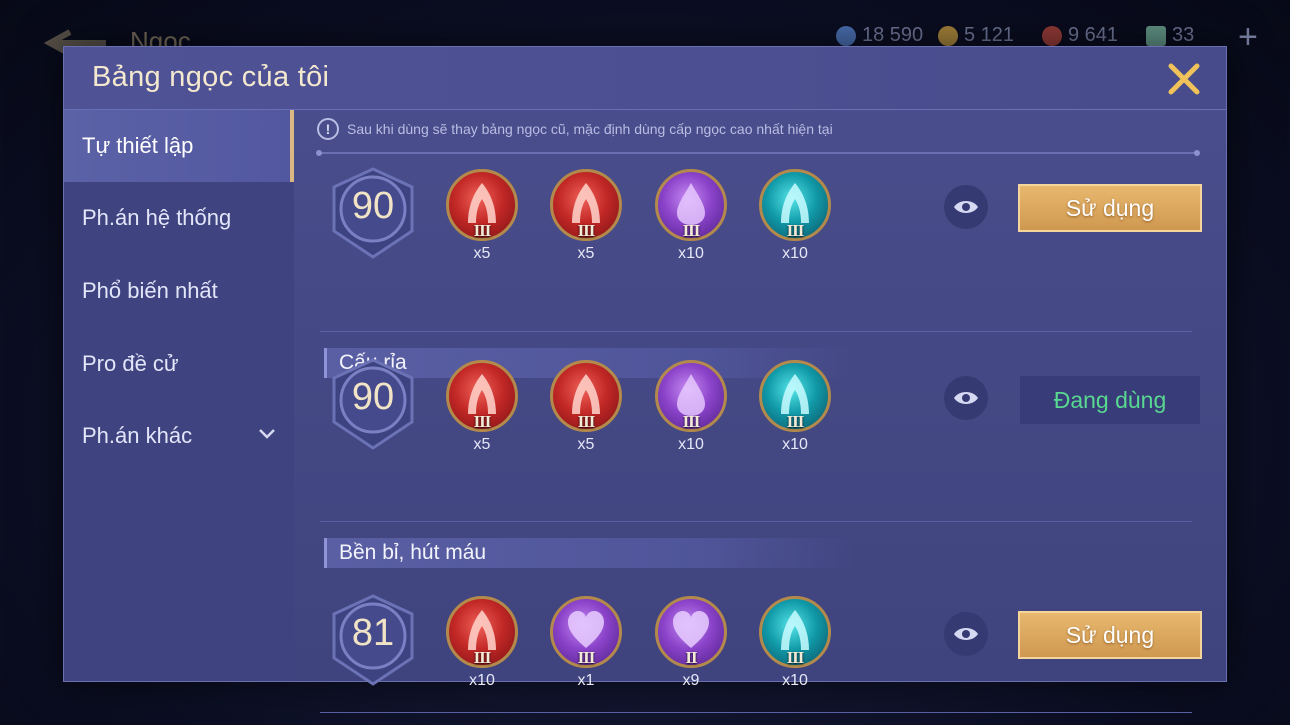 This screenshot has height=725, width=1290. Describe the element at coordinates (138, 145) in the screenshot. I see `sidebar-item-label: Tự thiết lập` at that location.